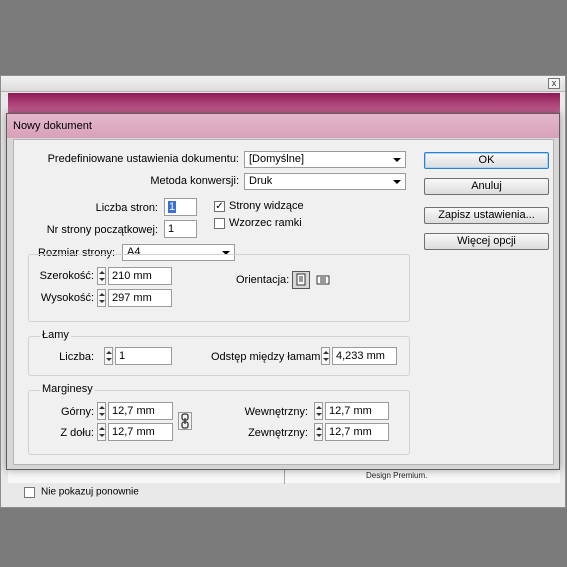  Describe the element at coordinates (325, 356) in the screenshot. I see `gutter-stepper` at that location.